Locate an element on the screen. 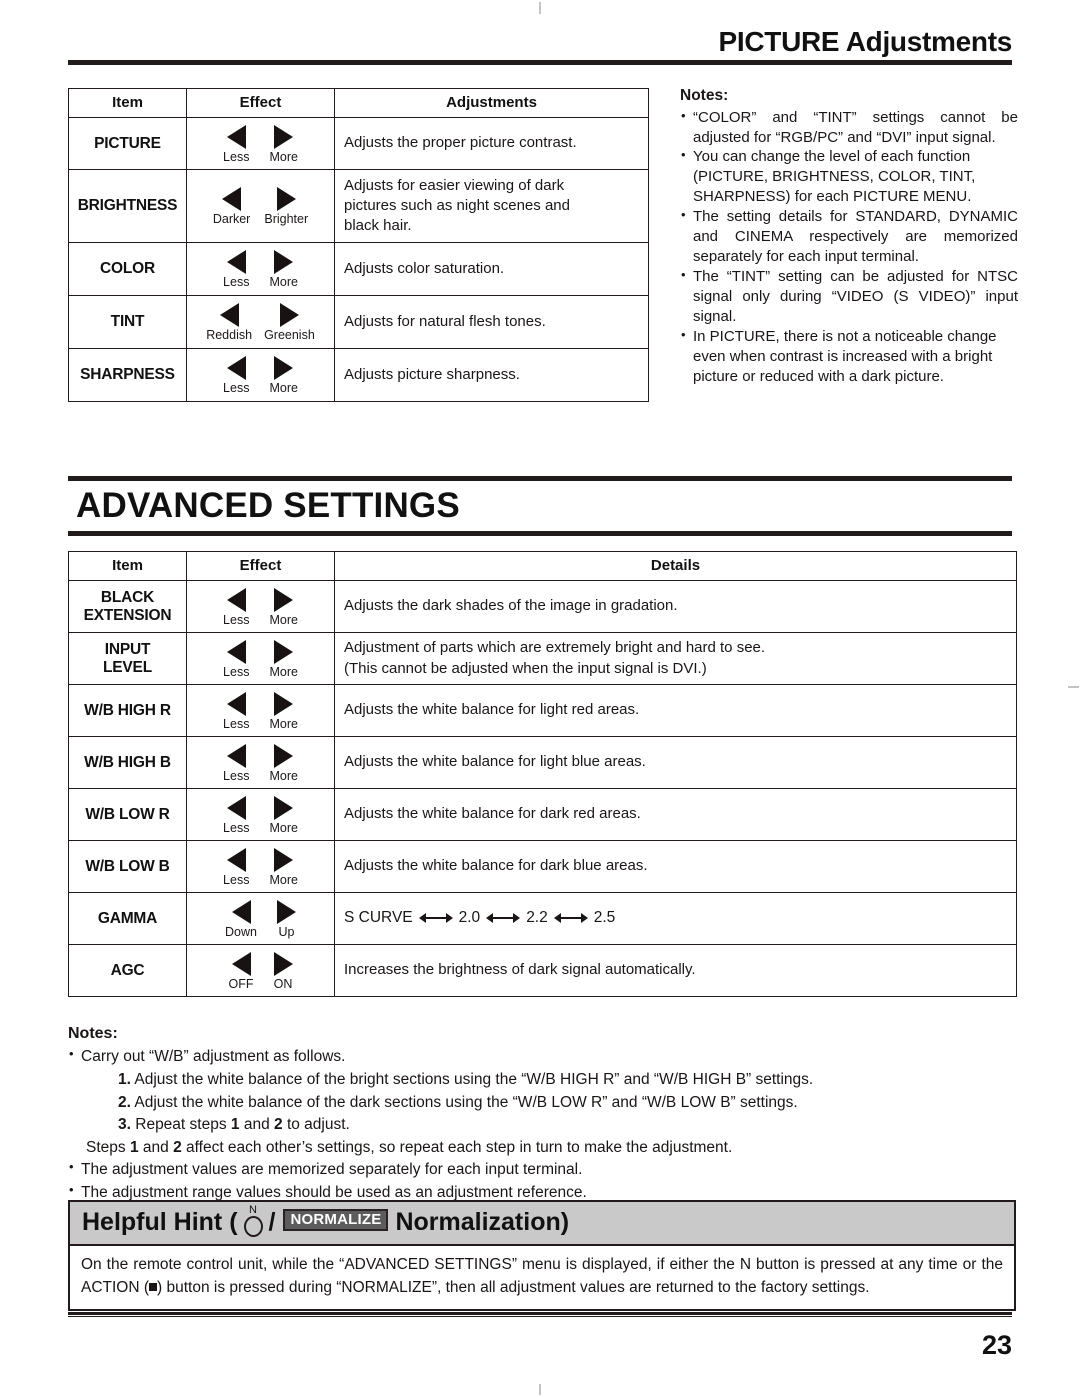 This screenshot has width=1080, height=1397. effect-wb-low-r: Less More is located at coordinates (260, 814).